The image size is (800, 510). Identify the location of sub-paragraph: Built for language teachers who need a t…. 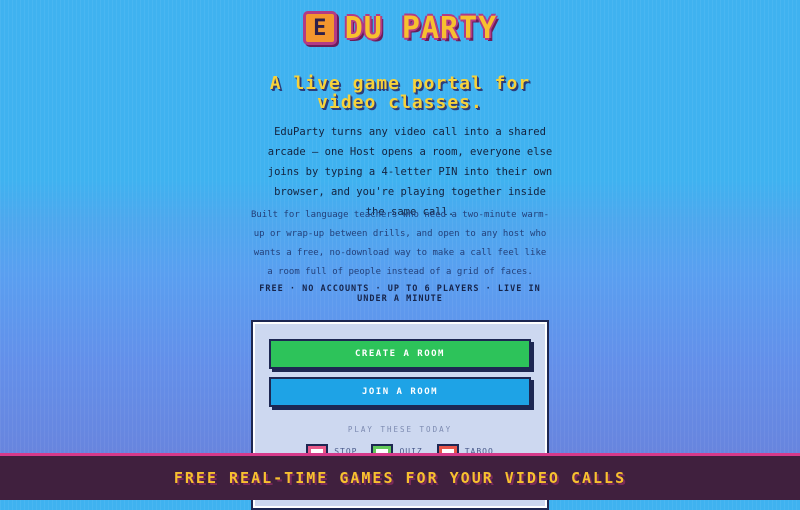
(399, 243).